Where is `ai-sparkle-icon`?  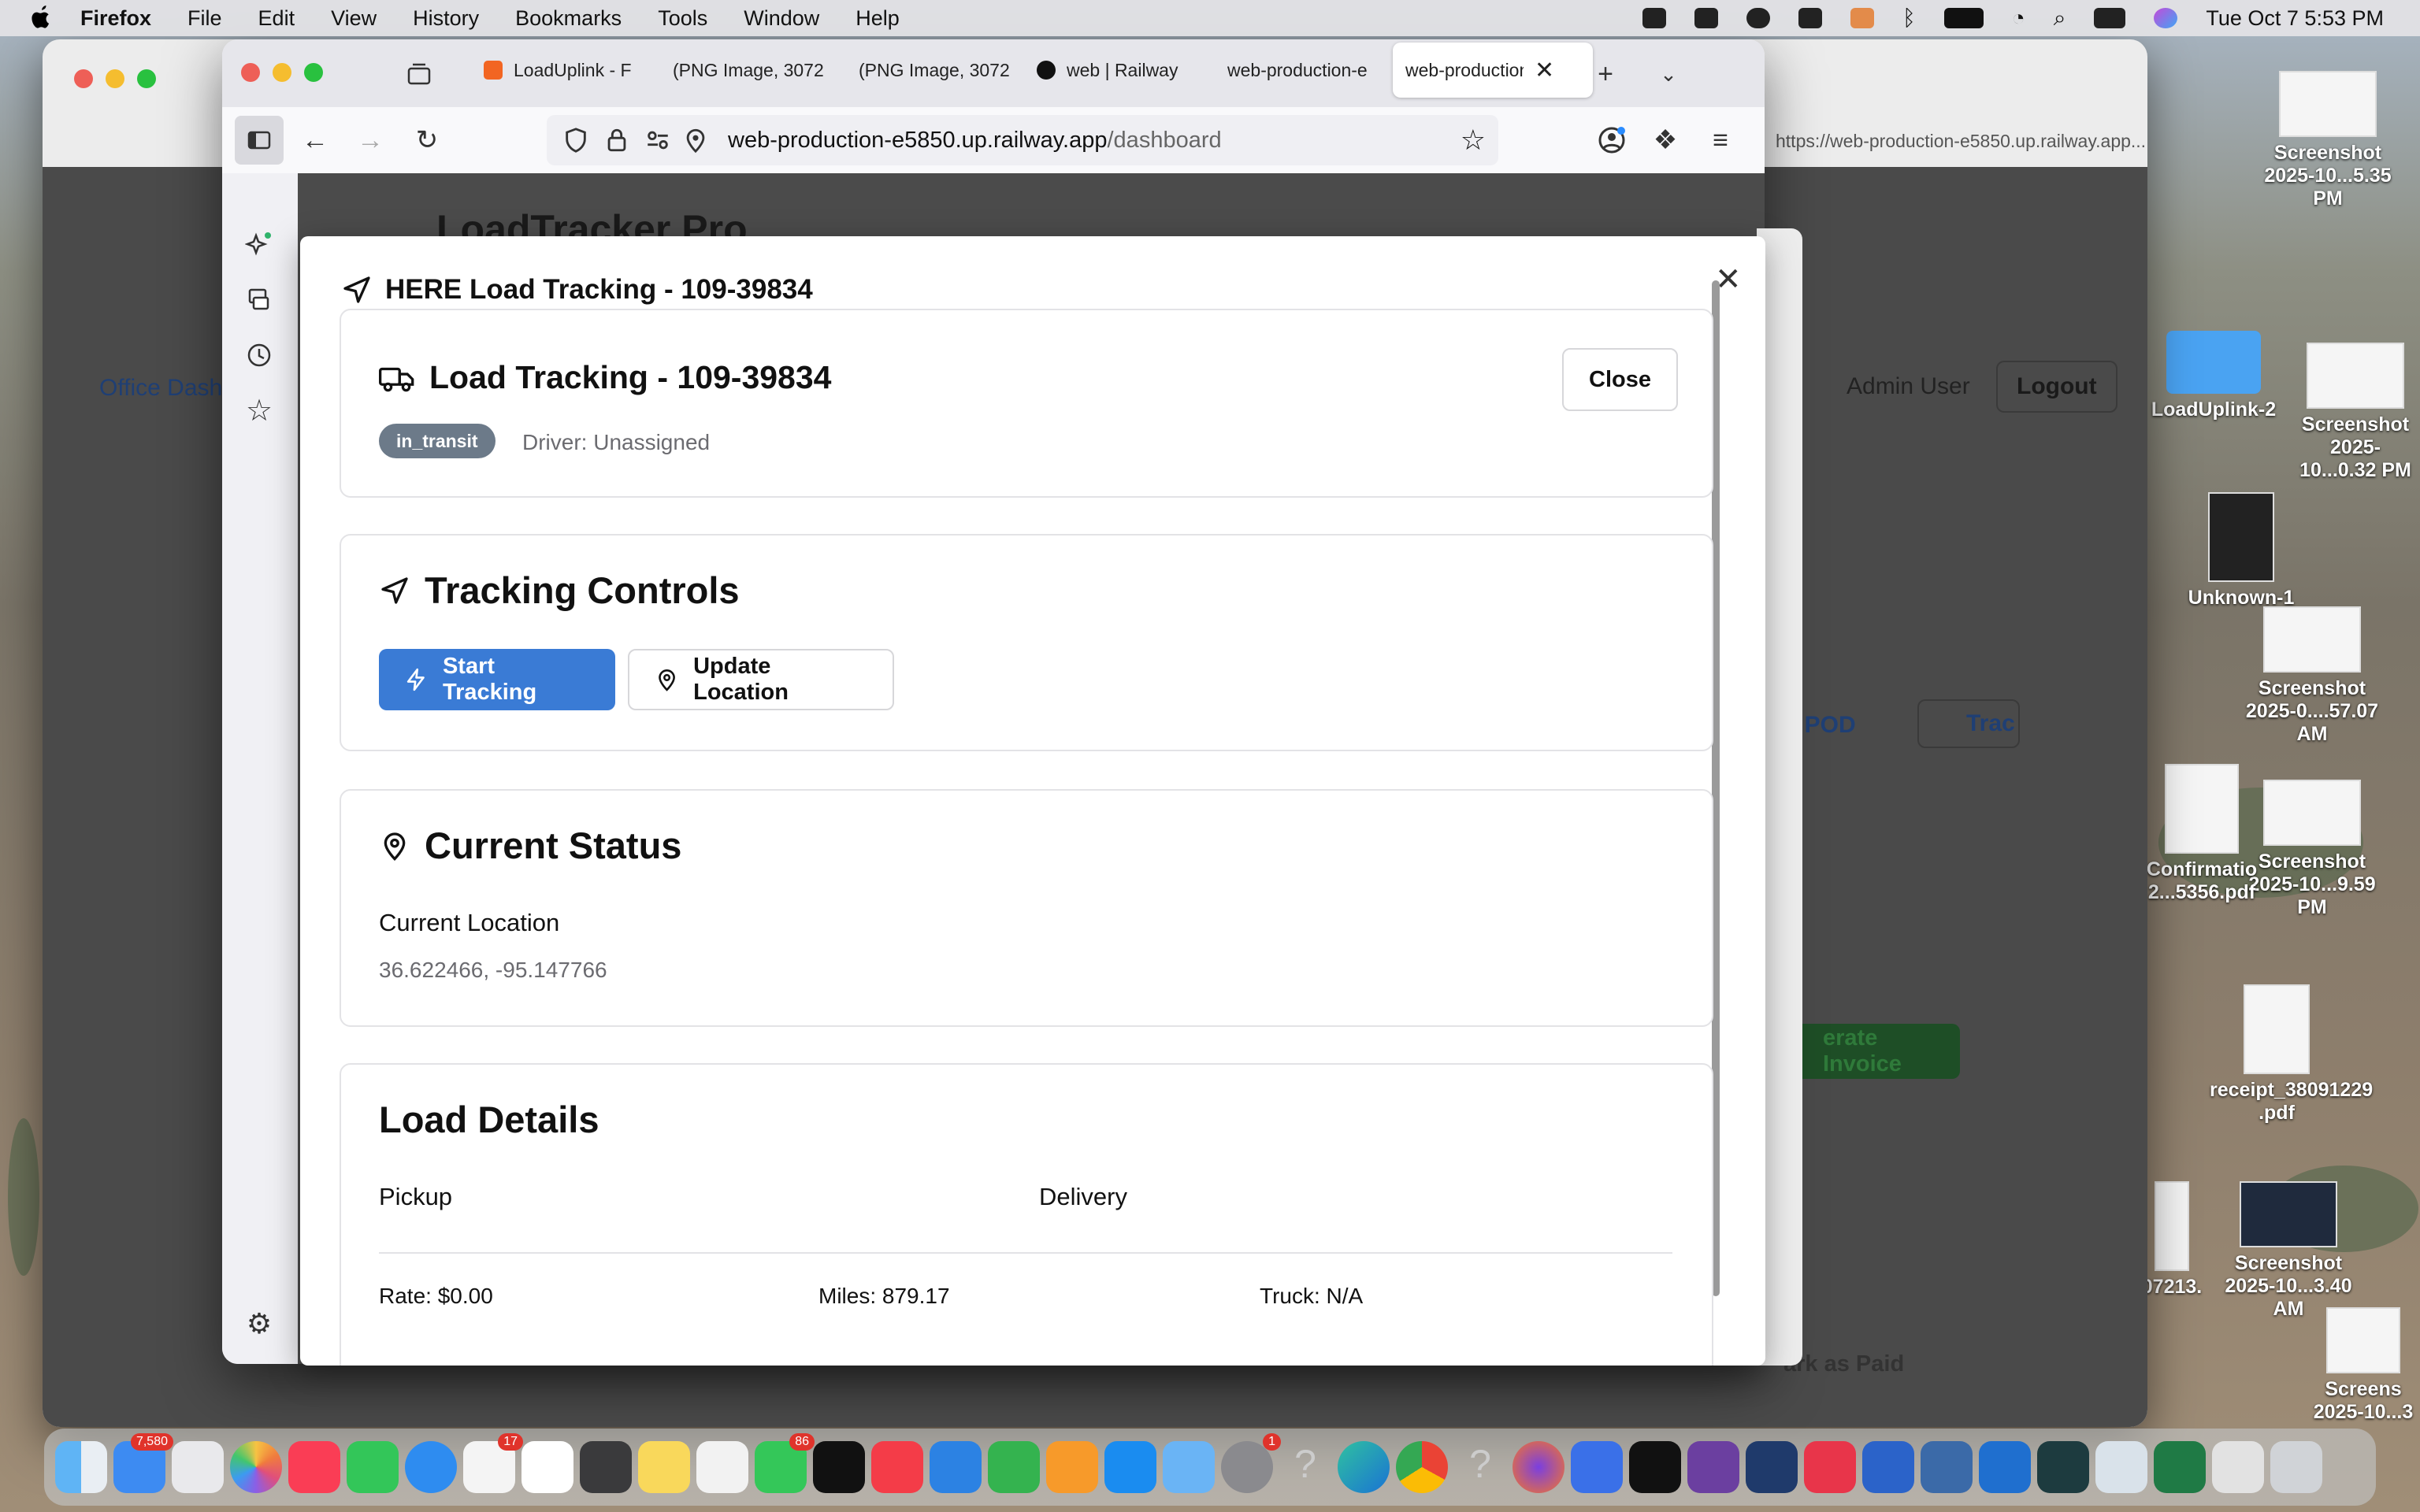
ai-sparkle-icon is located at coordinates (259, 245).